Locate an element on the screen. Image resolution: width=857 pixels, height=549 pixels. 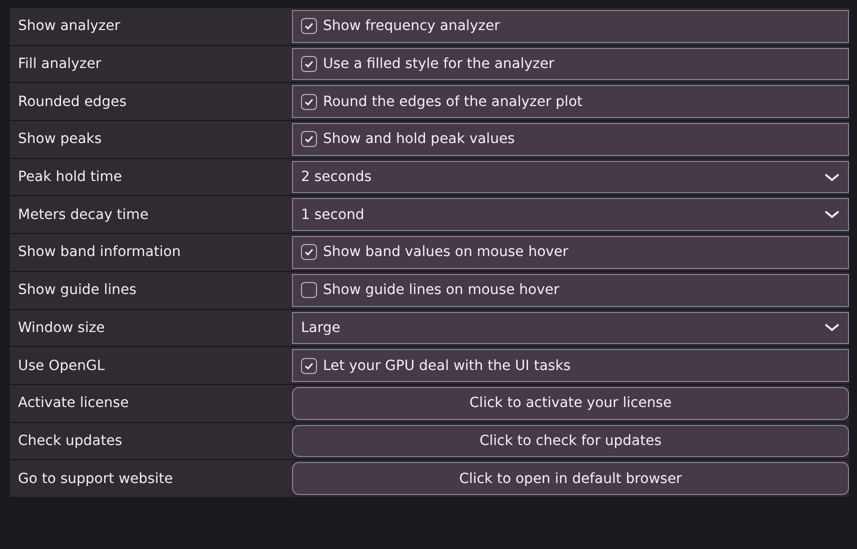
setting-label: Peak hold time is located at coordinates (151, 177).